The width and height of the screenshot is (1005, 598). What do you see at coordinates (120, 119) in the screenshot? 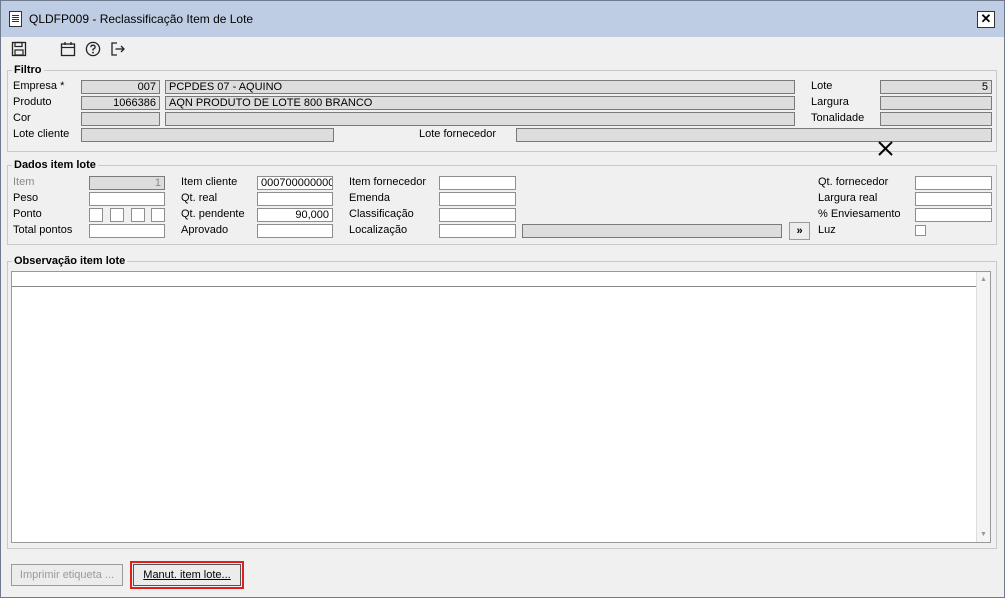
I see `cor-code-field` at bounding box center [120, 119].